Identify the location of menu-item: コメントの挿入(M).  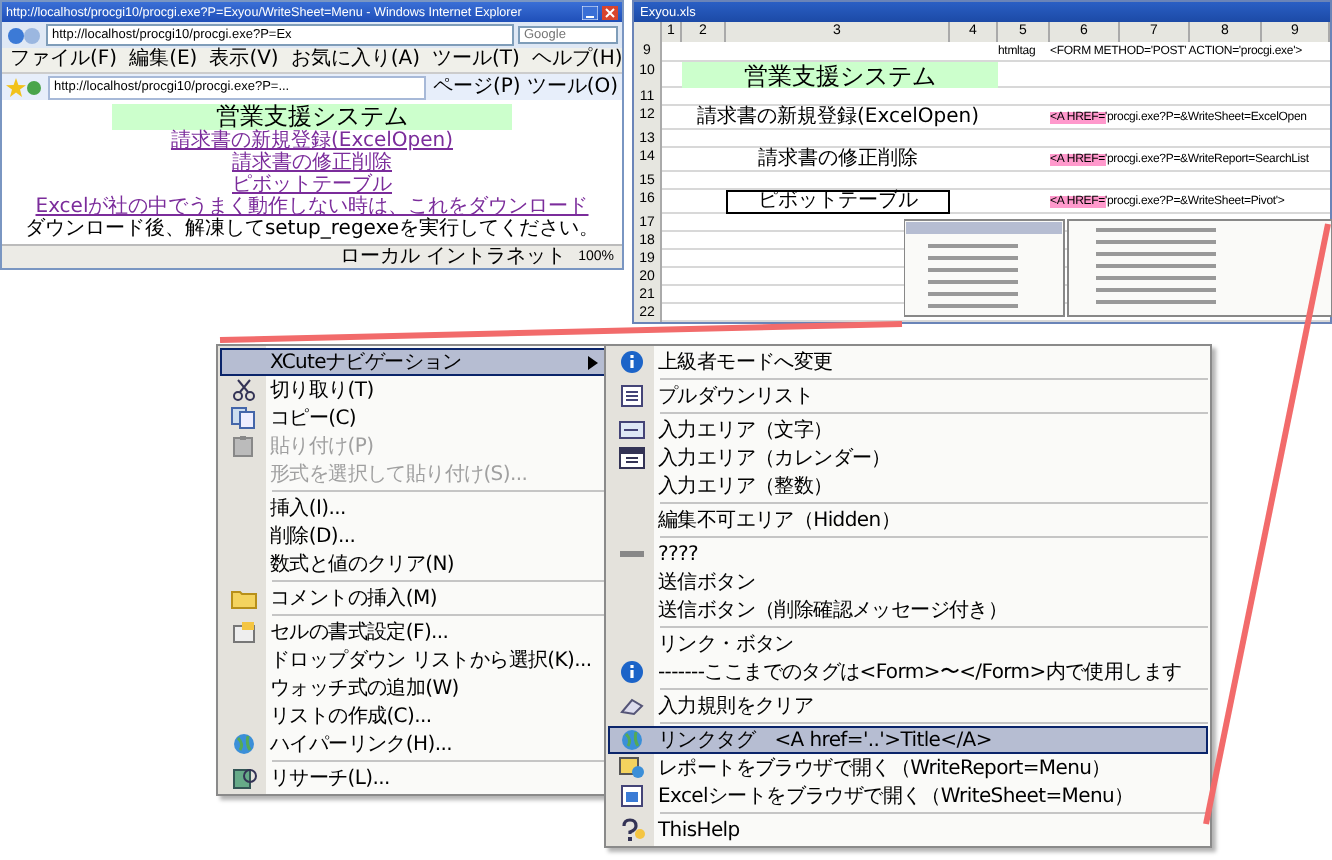
(414, 598).